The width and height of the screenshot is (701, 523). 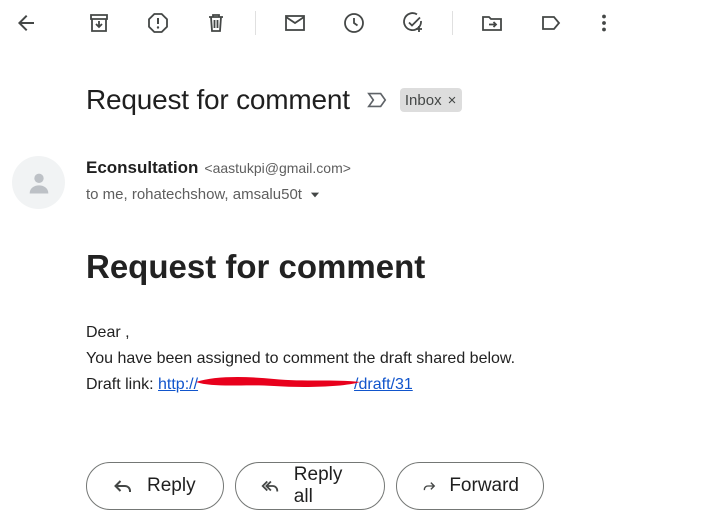 I want to click on toolbar, so click(x=350, y=23).